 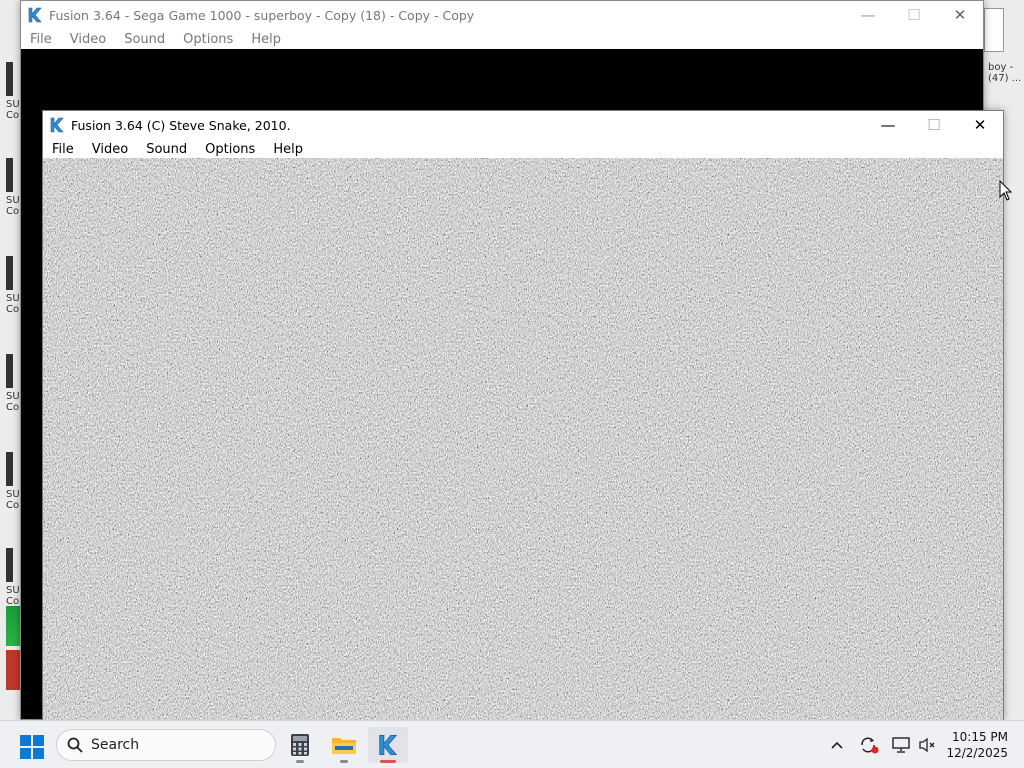 What do you see at coordinates (230, 149) in the screenshot?
I see `front-menu-options: Options` at bounding box center [230, 149].